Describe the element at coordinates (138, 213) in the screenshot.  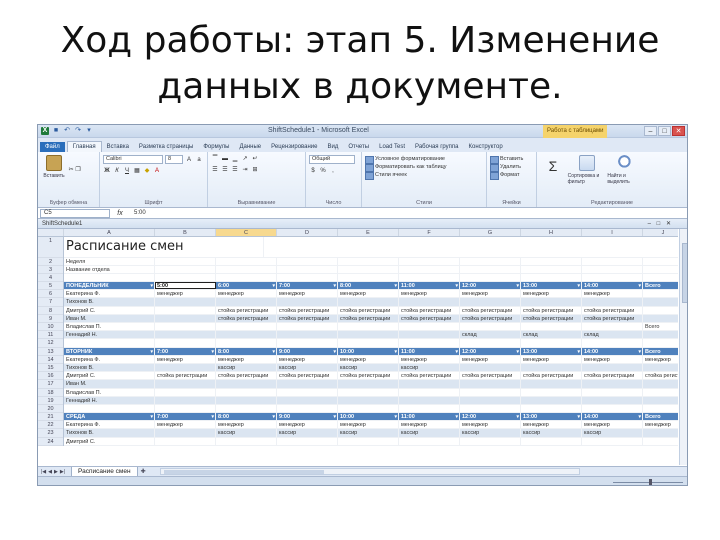
I see `formula-input: 5:00` at that location.